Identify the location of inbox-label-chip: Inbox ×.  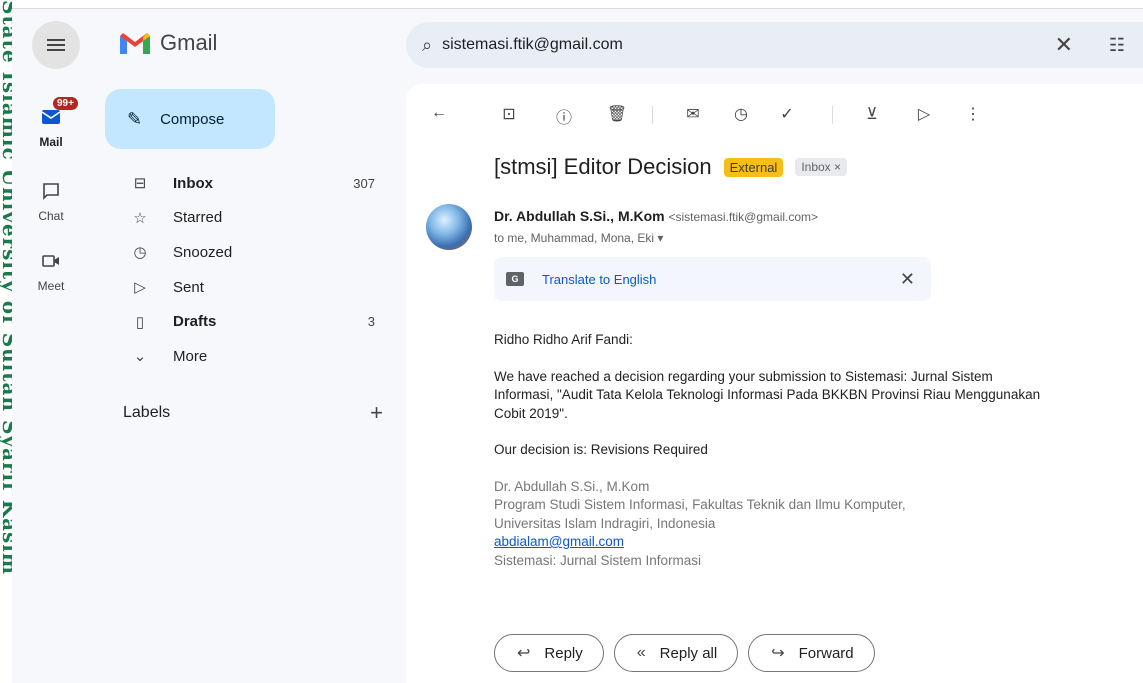
(821, 167).